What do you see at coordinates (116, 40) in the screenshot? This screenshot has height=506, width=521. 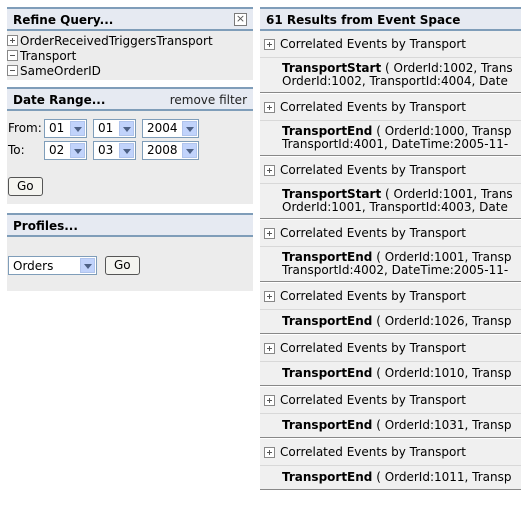 I see `tree-item-label: OrderReceivedTriggersTransport` at bounding box center [116, 40].